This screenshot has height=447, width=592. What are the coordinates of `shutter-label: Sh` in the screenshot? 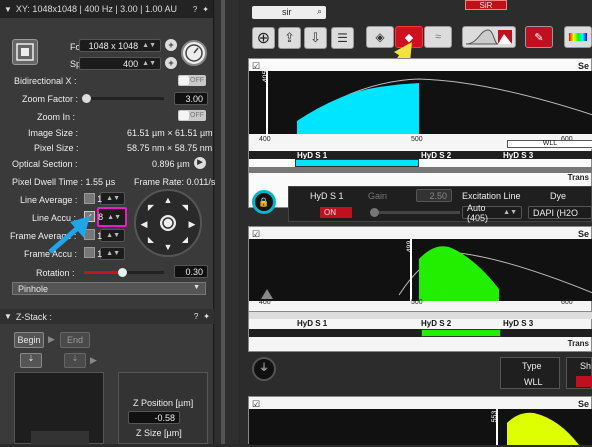 It's located at (586, 366).